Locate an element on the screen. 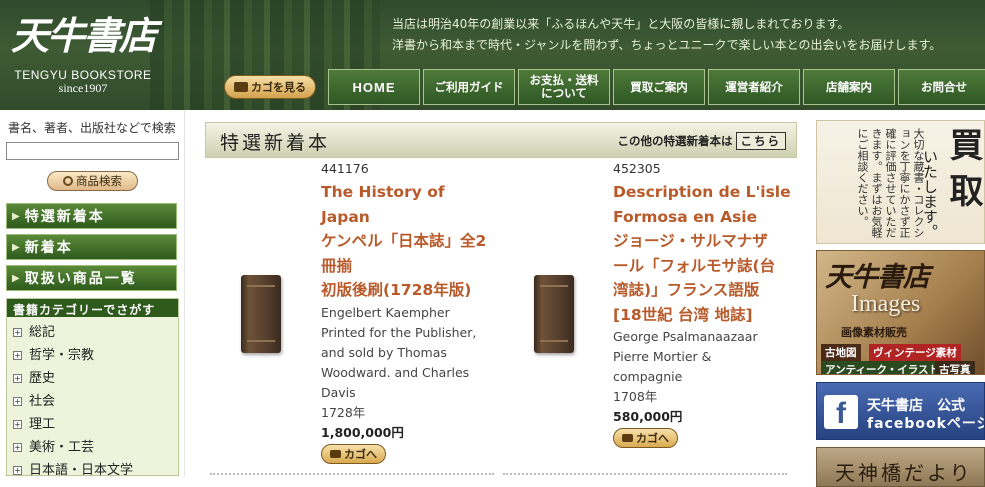  nav-payment-label: お支払・送料 について is located at coordinates (564, 86).